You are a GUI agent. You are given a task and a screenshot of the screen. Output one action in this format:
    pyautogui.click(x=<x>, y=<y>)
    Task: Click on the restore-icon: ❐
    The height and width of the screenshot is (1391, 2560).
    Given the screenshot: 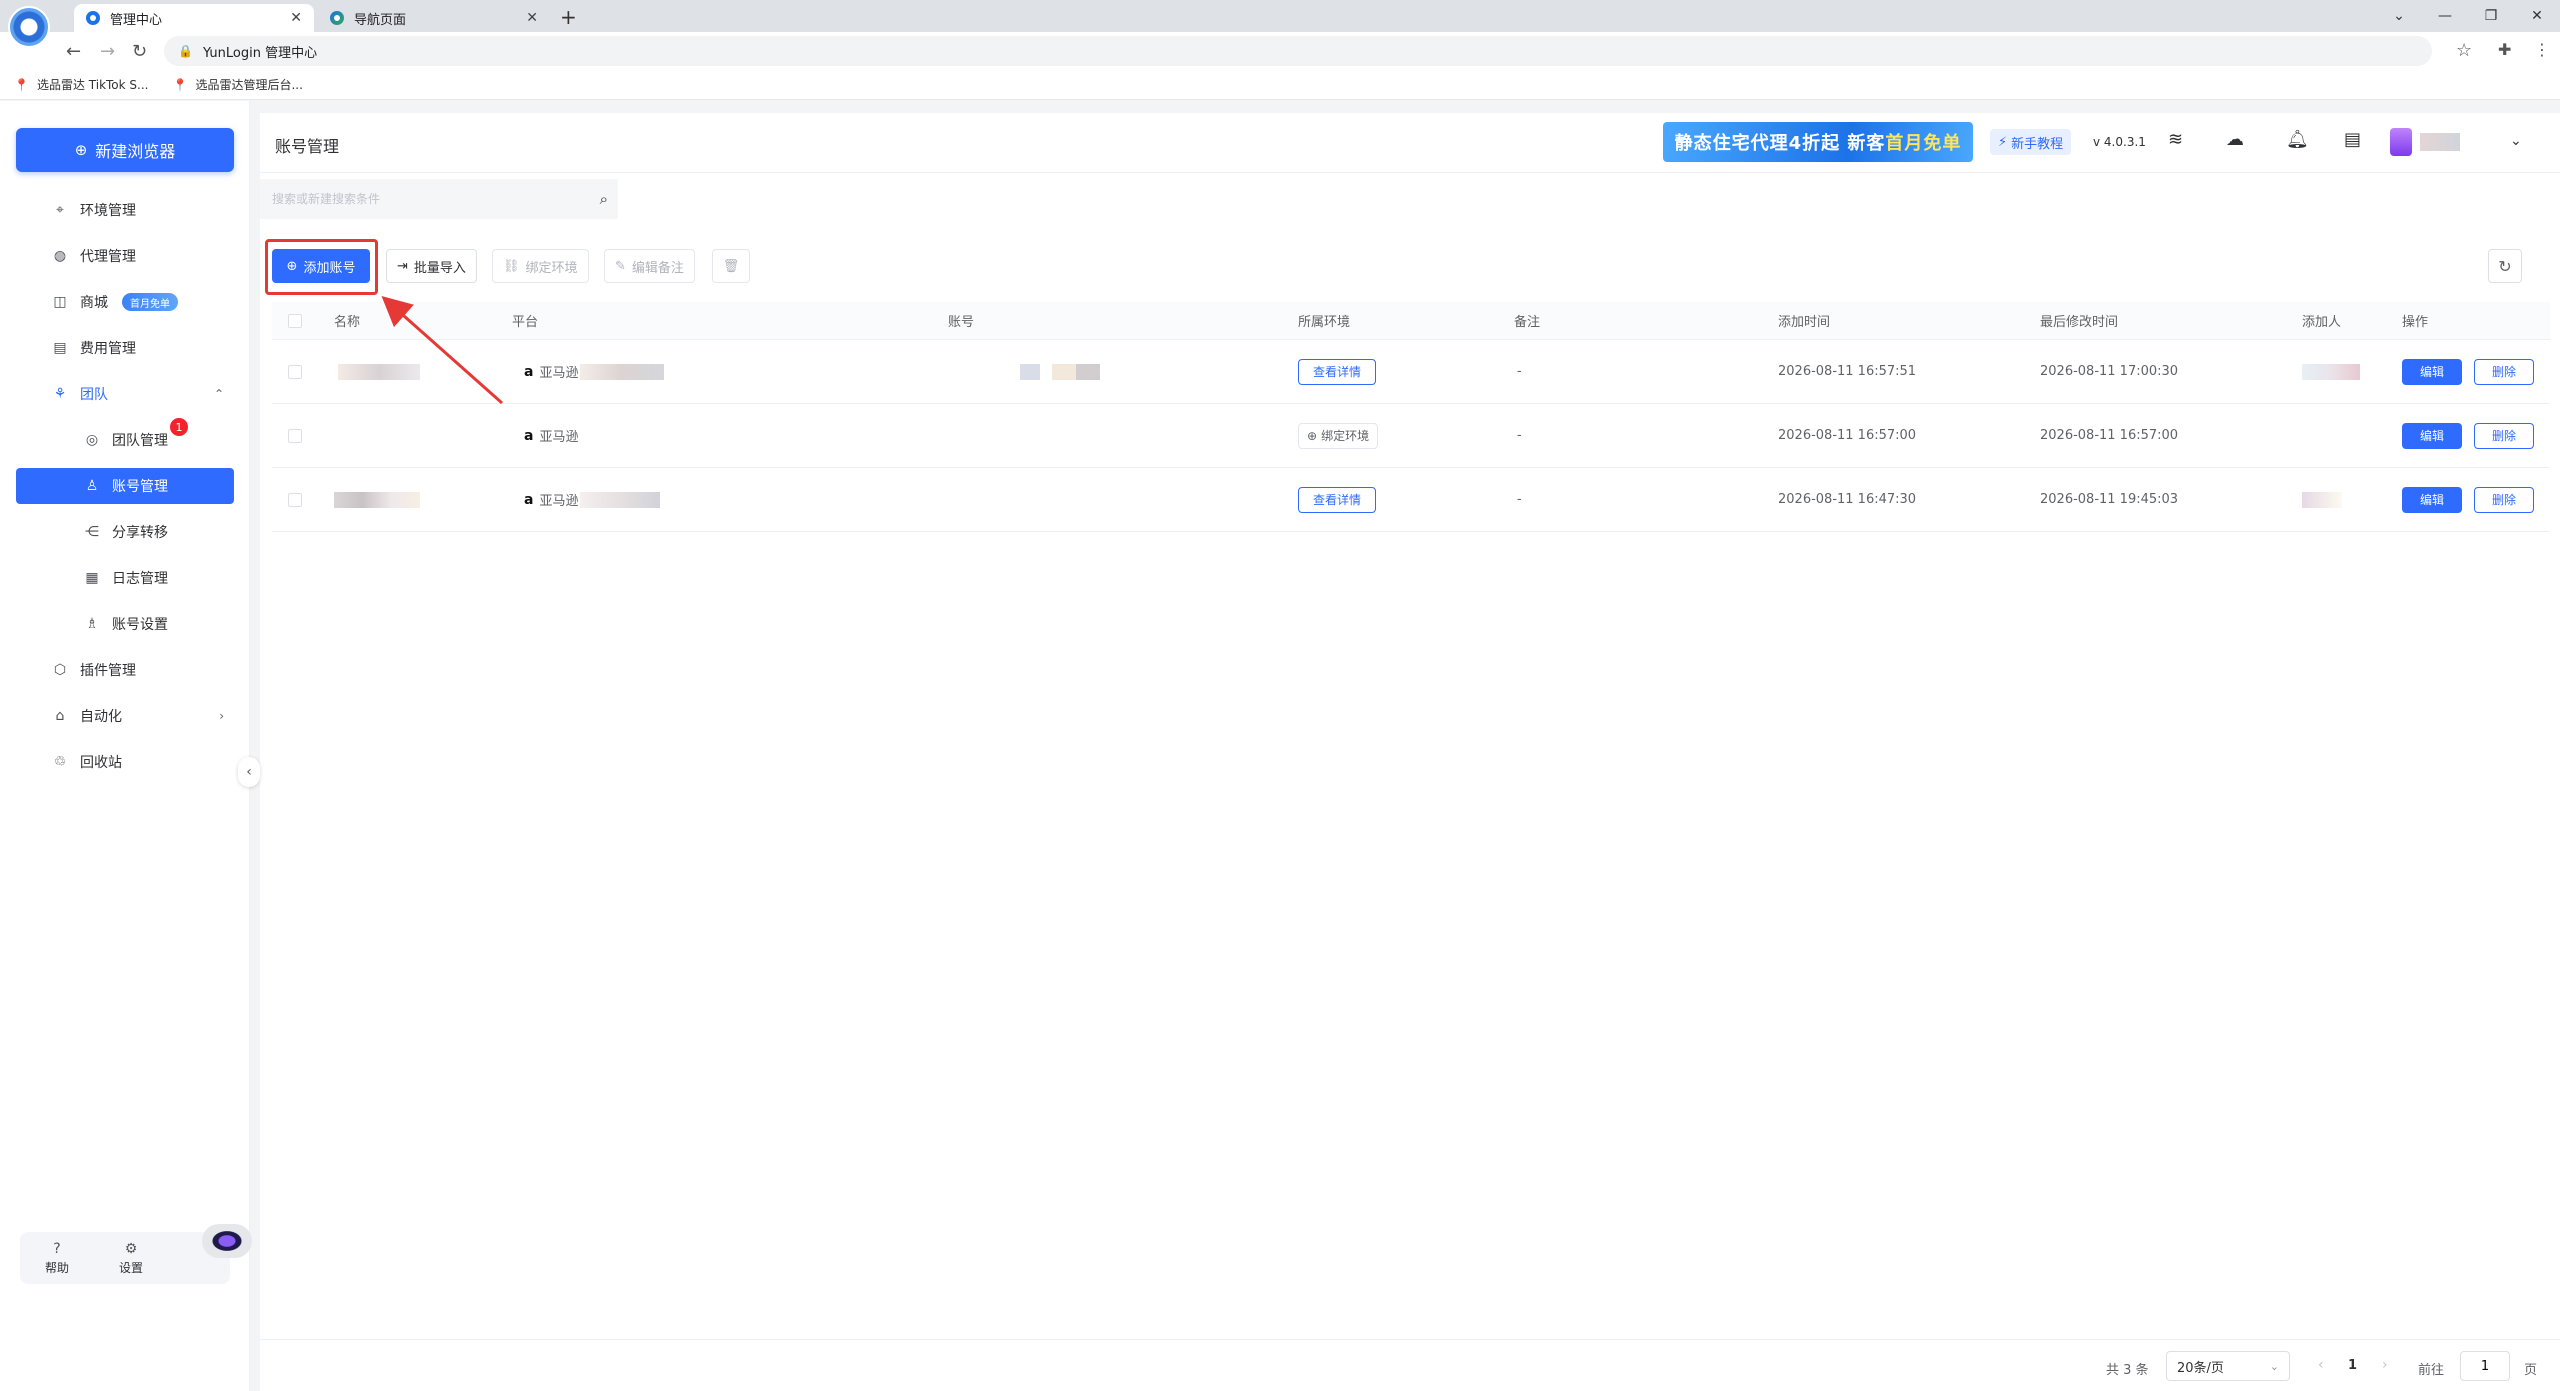 What is the action you would take?
    pyautogui.click(x=2491, y=16)
    